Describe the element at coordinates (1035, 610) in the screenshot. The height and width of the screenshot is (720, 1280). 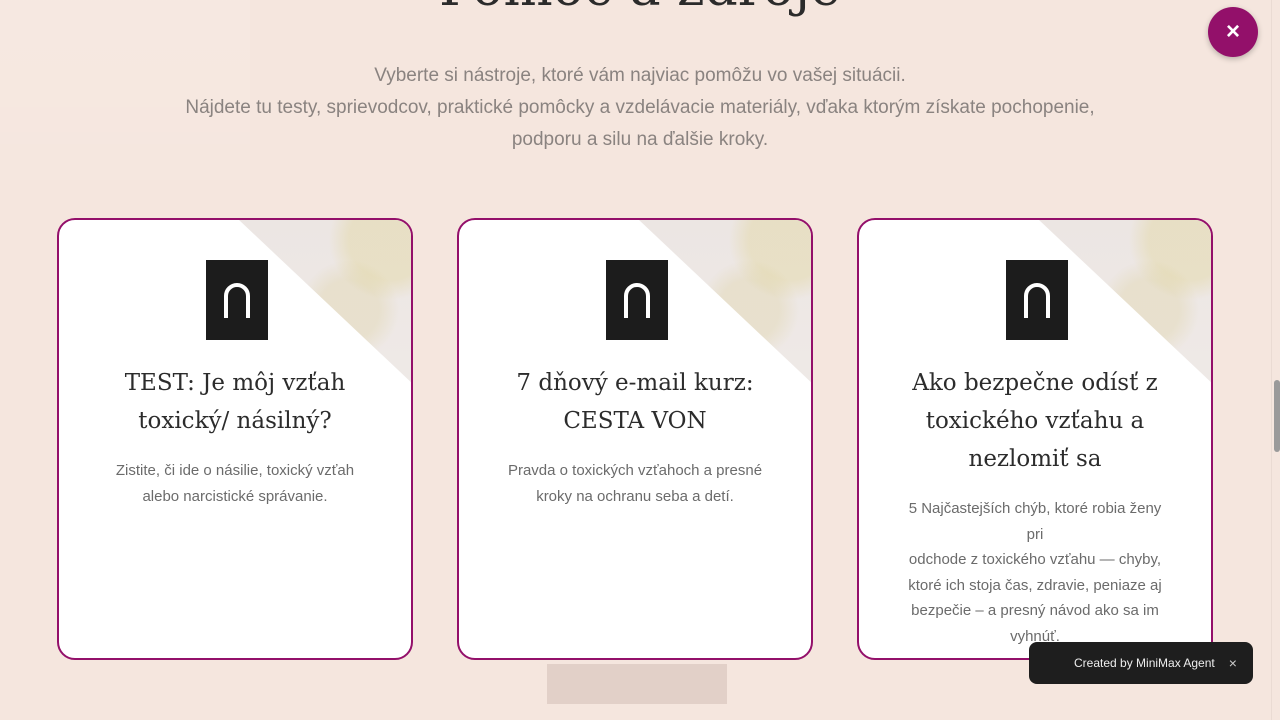
I see `card-description-line: bezpečie – a presný návod ako sa im` at that location.